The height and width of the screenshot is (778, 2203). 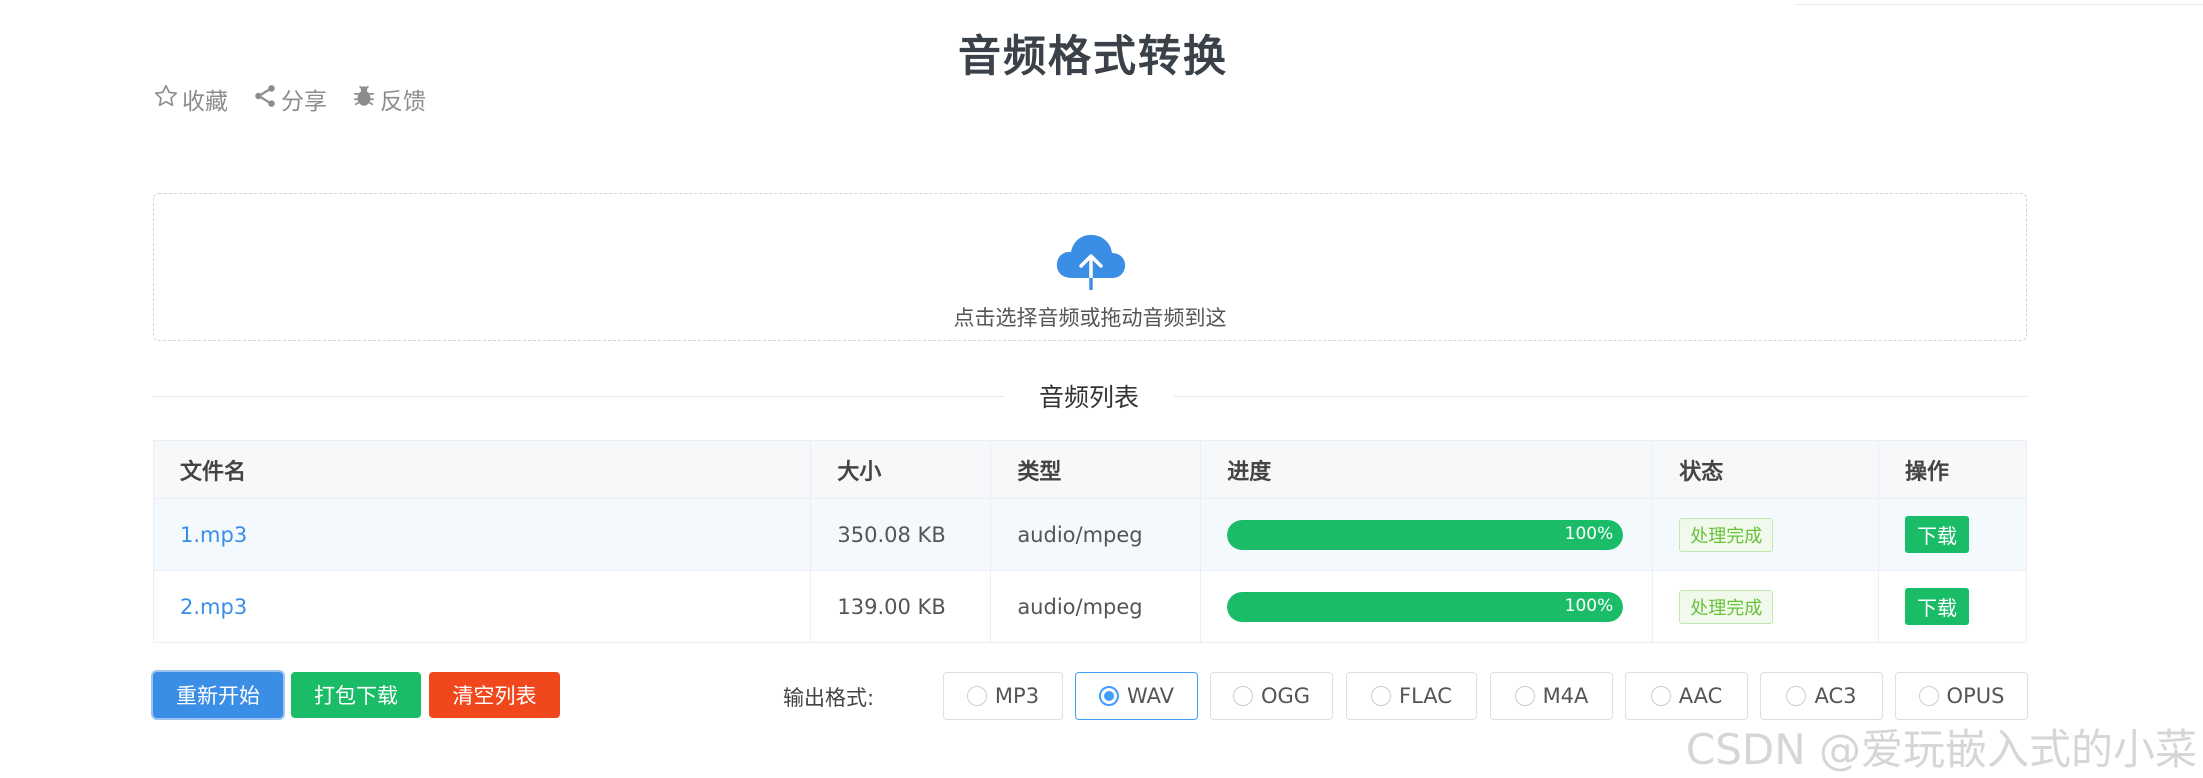 I want to click on format-option-m4a: M4A, so click(x=1551, y=696).